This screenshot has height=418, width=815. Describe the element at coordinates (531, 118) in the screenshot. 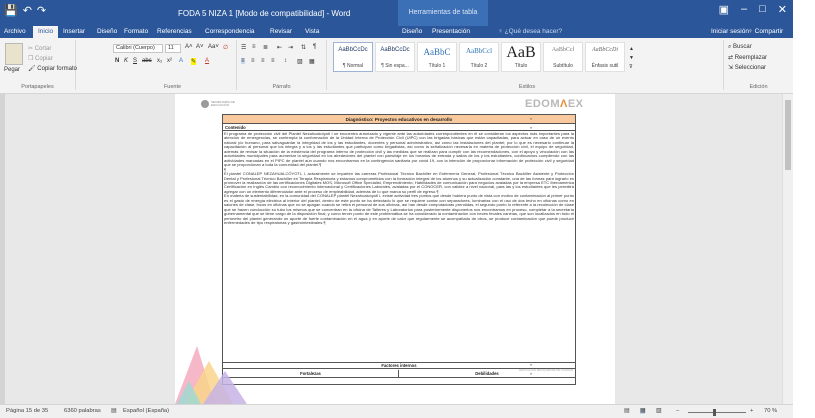

I see `cell-end-mark: ¤` at that location.